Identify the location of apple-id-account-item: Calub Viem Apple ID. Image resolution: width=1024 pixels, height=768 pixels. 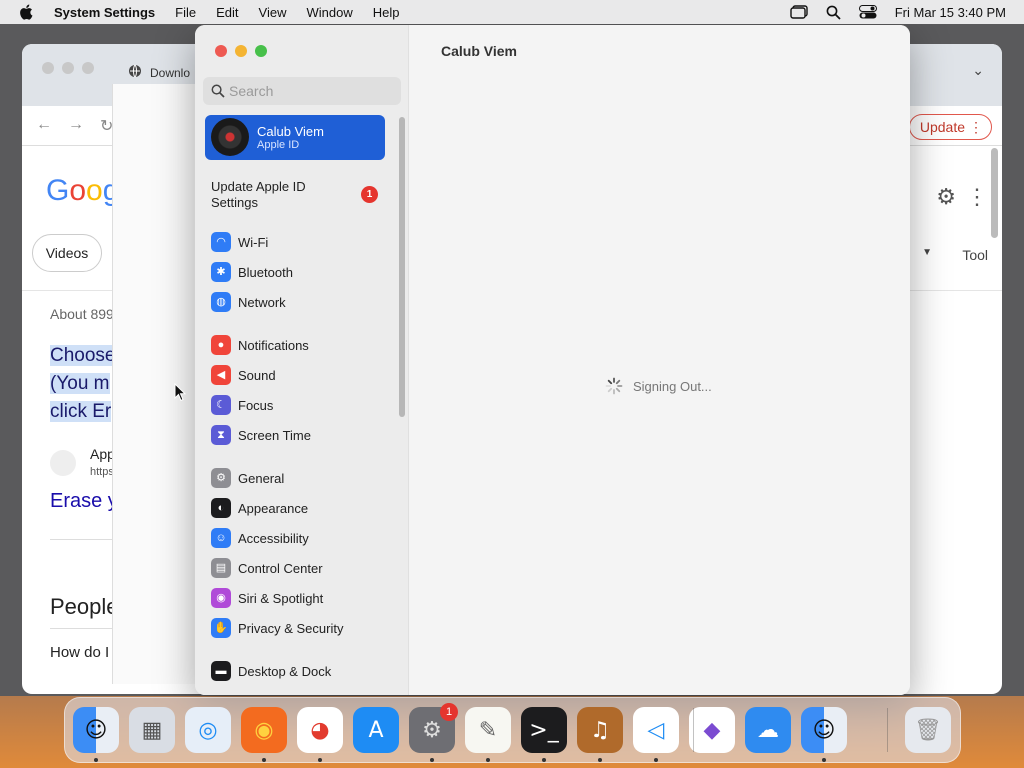
(295, 137).